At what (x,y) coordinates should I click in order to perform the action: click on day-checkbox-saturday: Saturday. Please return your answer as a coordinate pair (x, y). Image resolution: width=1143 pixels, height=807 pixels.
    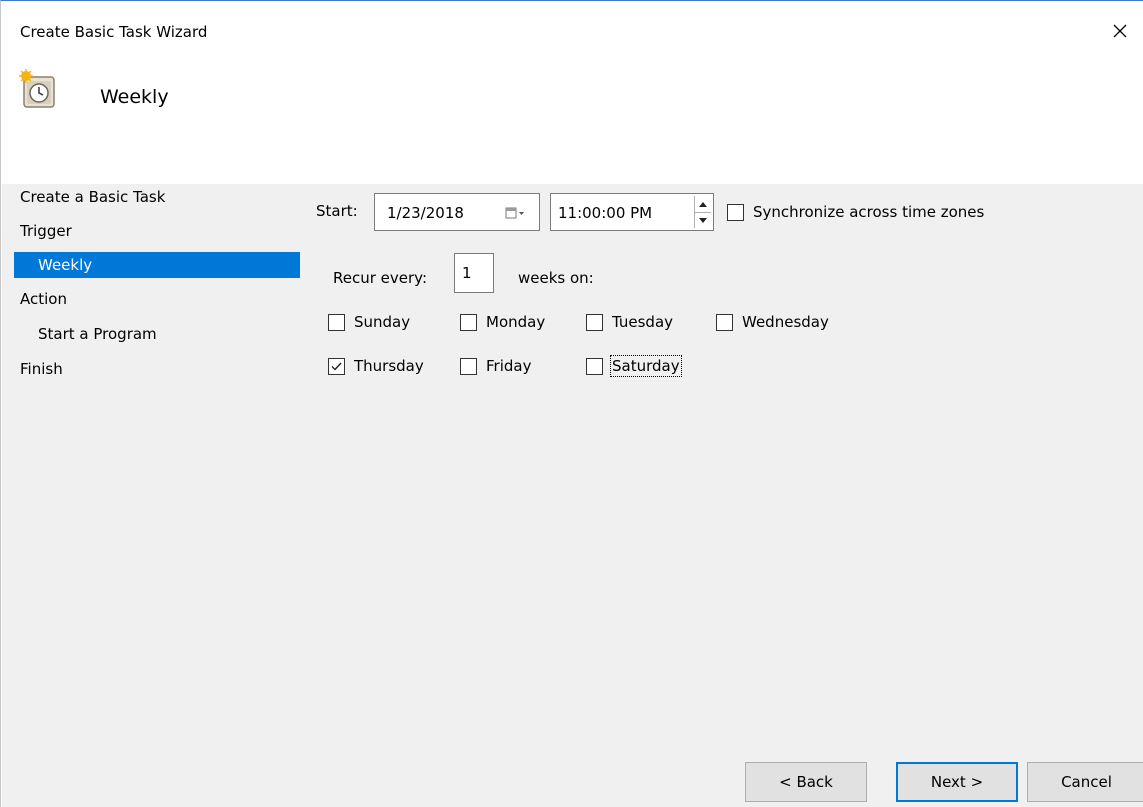
    Looking at the image, I should click on (634, 366).